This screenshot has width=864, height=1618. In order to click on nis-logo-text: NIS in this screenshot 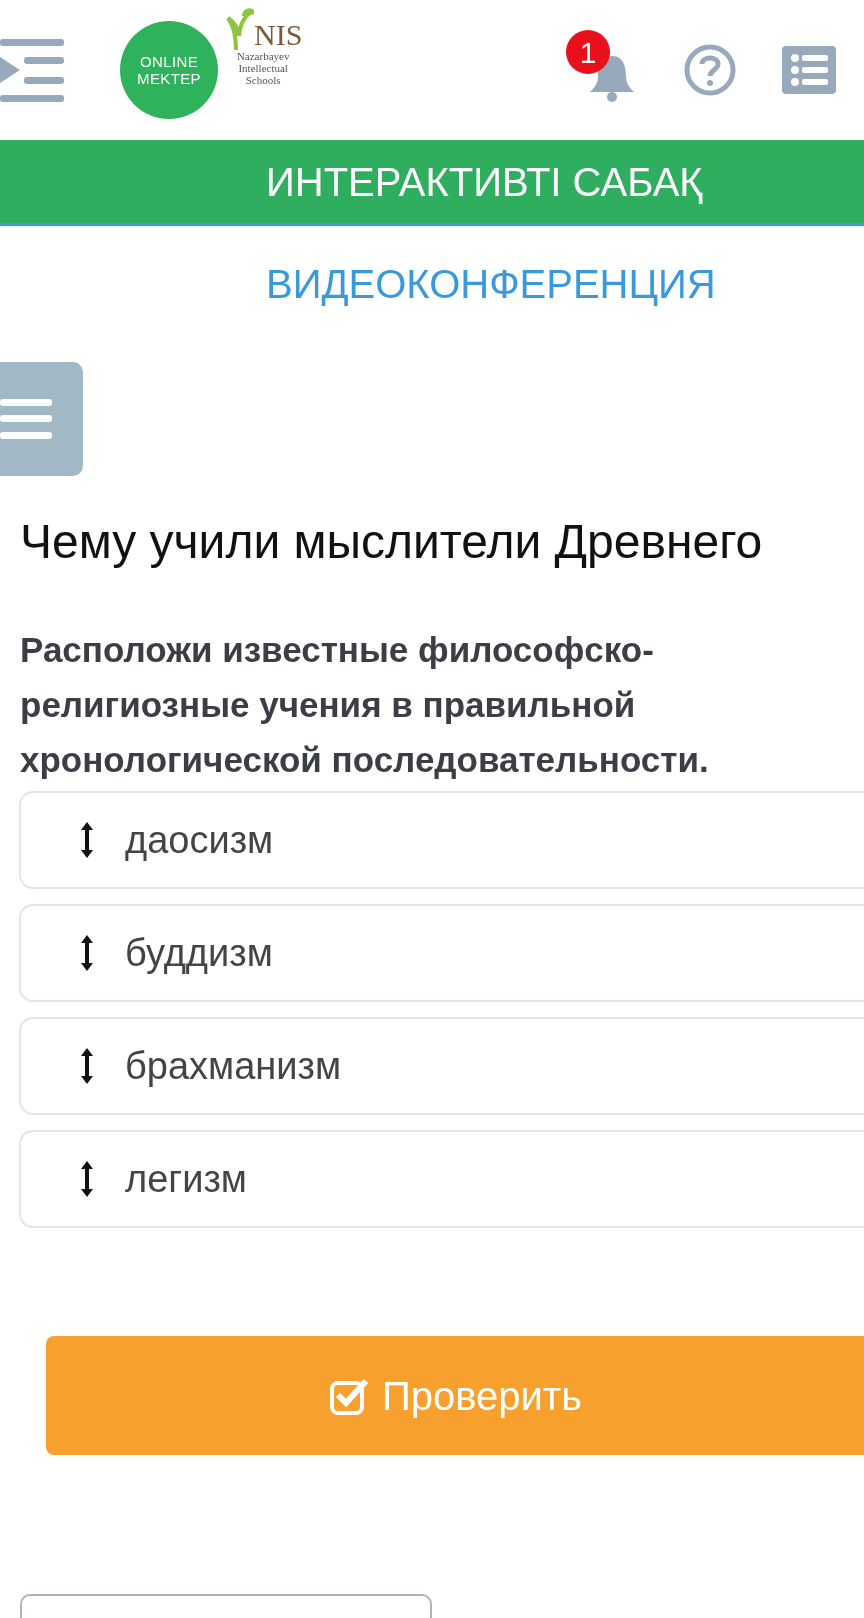, I will do `click(278, 35)`.